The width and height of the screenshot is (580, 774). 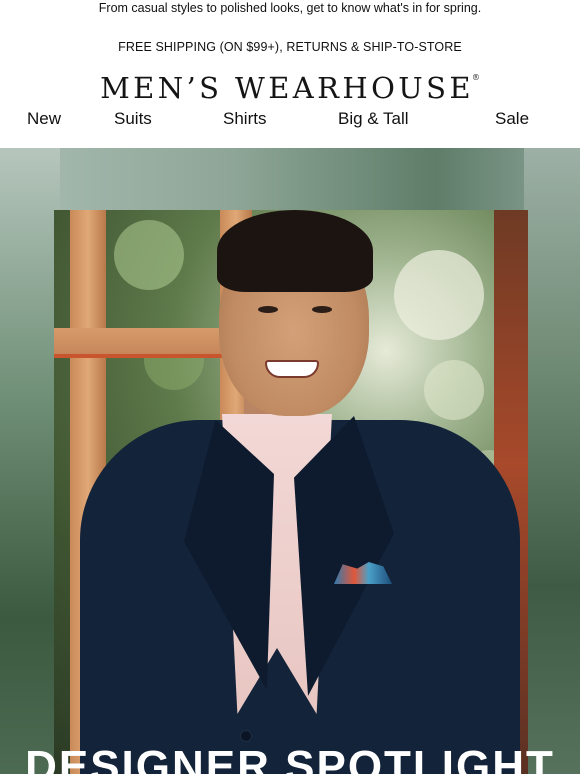 I want to click on main-navigation: New Suits Shirts Big & Tall Sale, so click(x=290, y=119).